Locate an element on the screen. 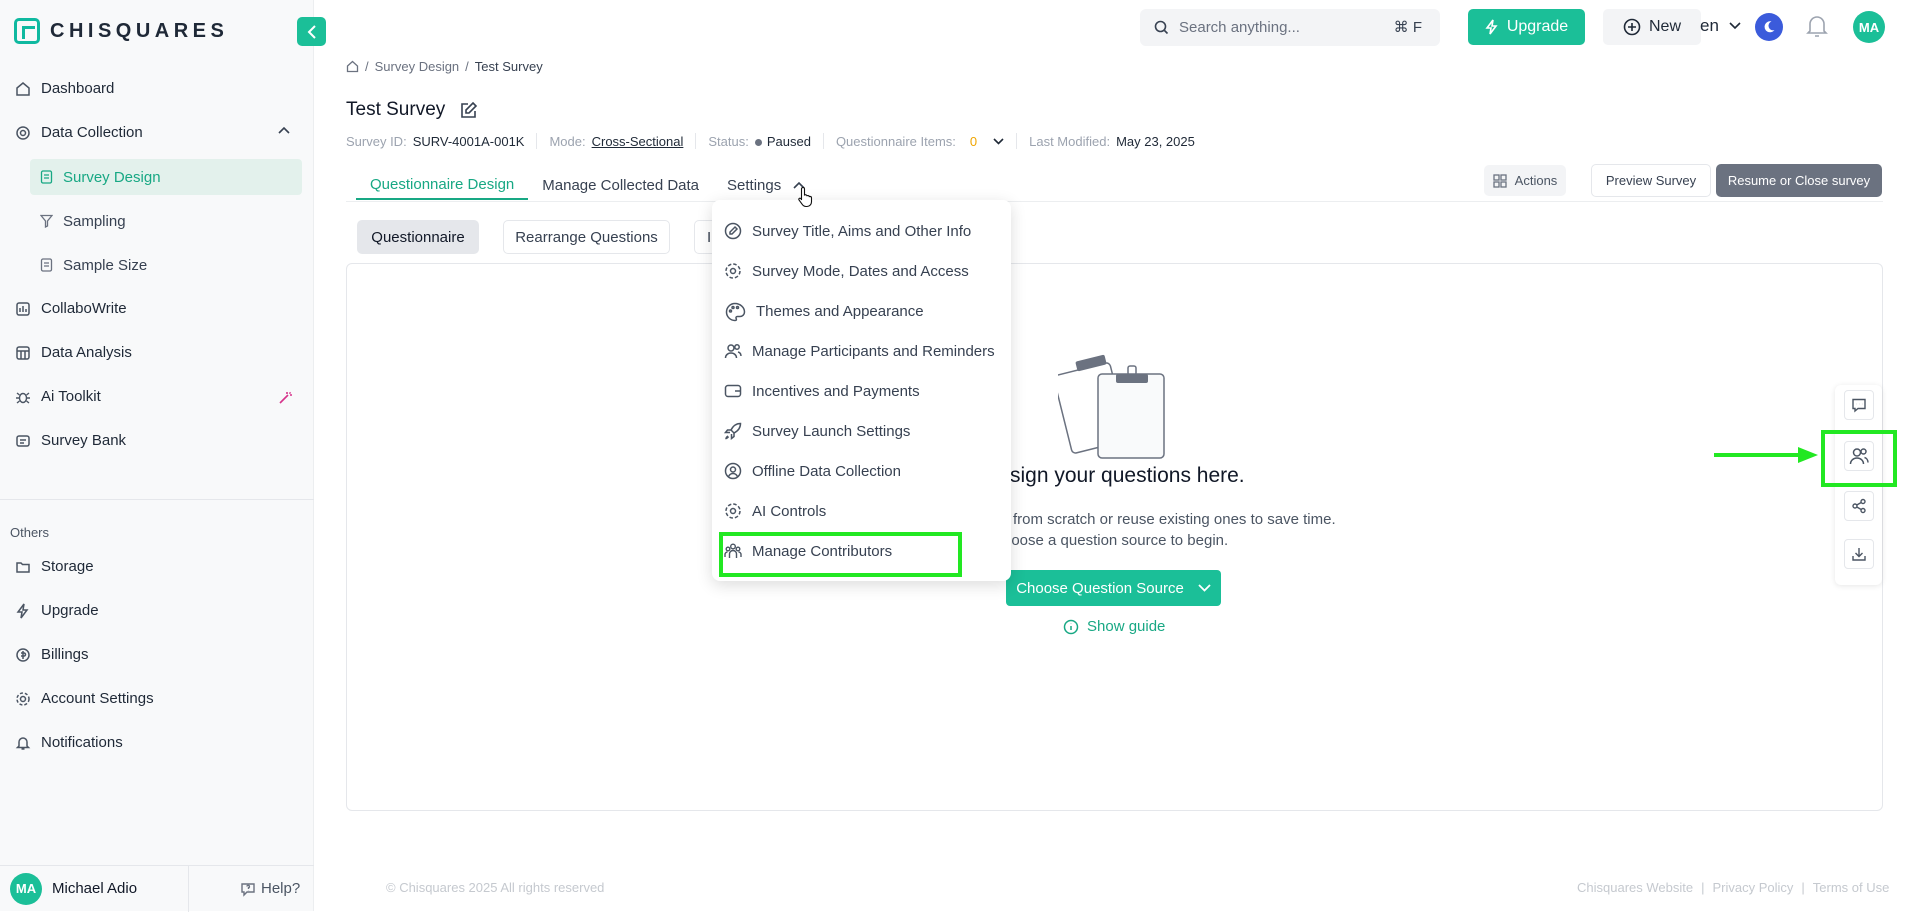 The height and width of the screenshot is (912, 1913). preview-survey-button: Preview Survey is located at coordinates (1651, 180).